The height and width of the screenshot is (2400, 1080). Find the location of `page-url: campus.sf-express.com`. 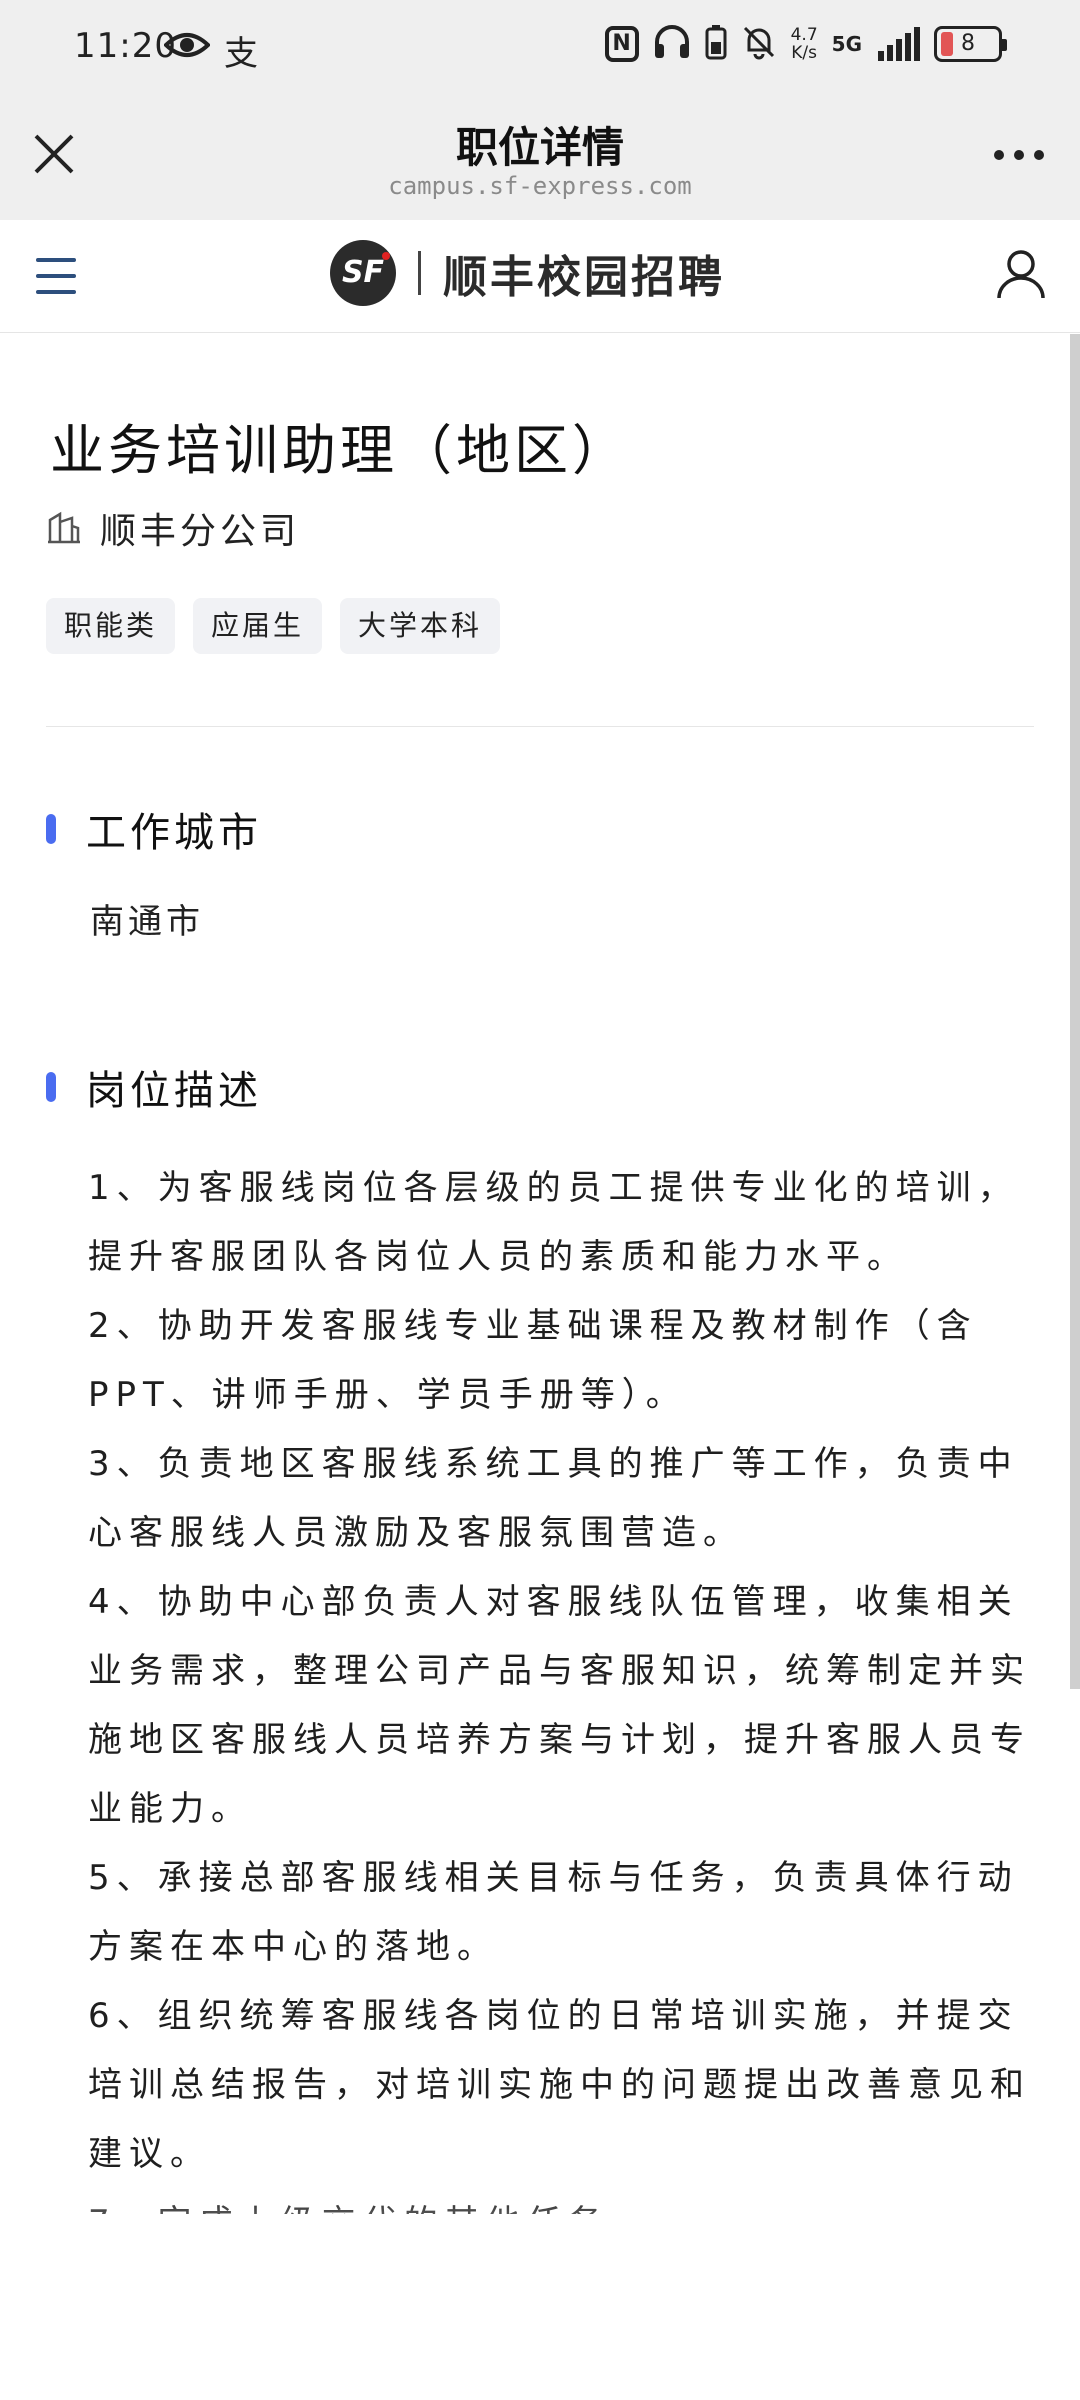

page-url: campus.sf-express.com is located at coordinates (540, 186).